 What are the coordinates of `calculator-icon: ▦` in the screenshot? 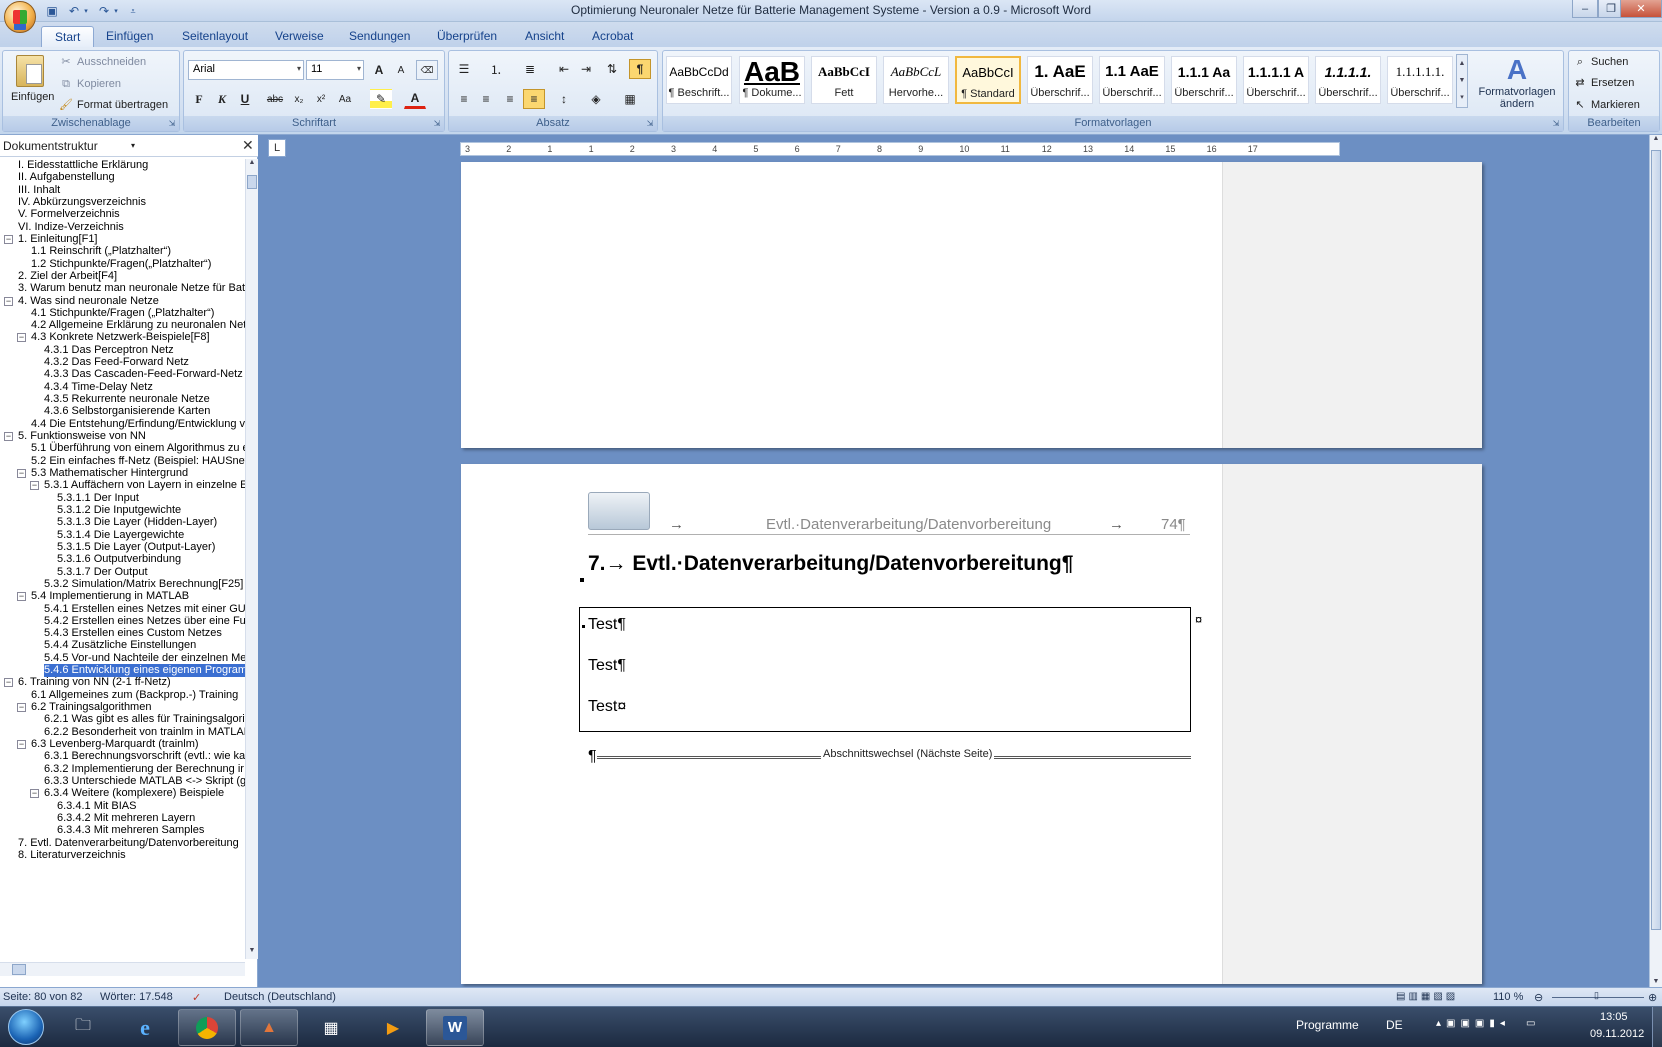 It's located at (331, 1027).